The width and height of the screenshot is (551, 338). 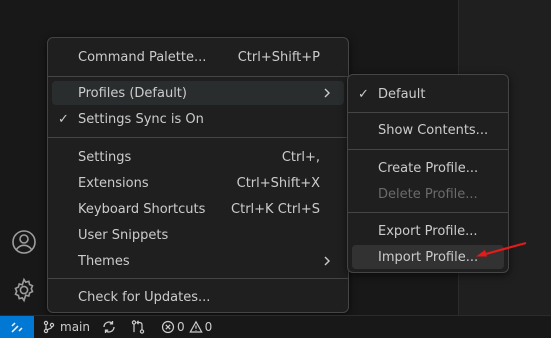 I want to click on menu-item-settings: Settings Ctrl+,, so click(x=198, y=157).